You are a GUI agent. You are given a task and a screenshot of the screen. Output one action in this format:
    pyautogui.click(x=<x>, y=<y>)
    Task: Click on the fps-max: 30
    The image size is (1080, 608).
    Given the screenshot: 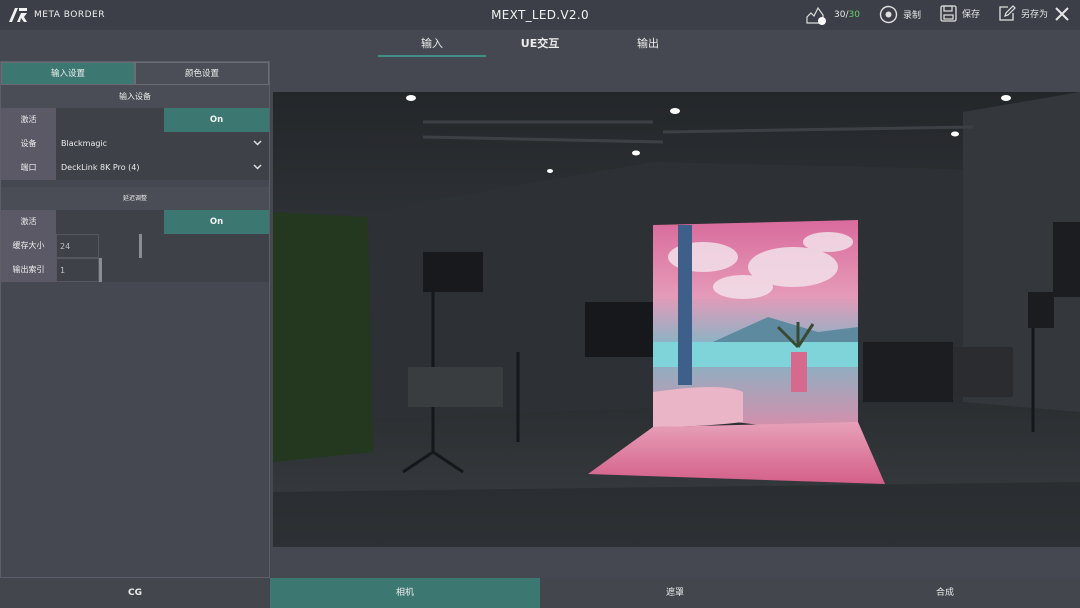 What is the action you would take?
    pyautogui.click(x=854, y=15)
    